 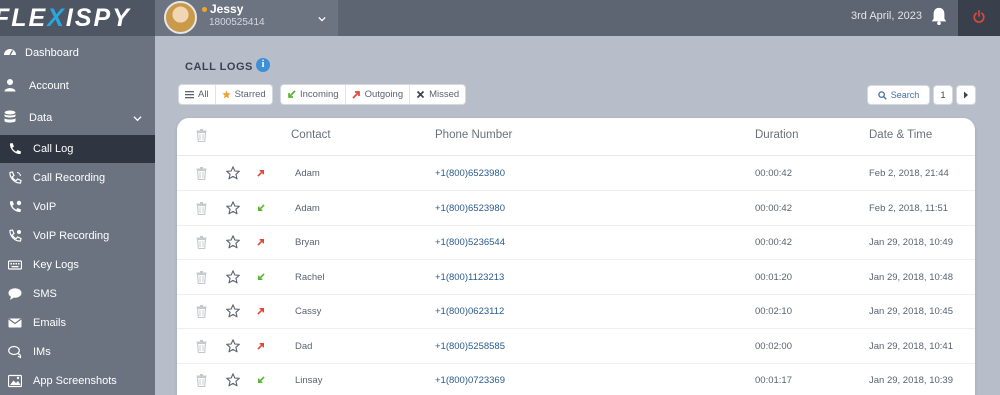 What do you see at coordinates (308, 311) in the screenshot?
I see `contact-name: Cassy` at bounding box center [308, 311].